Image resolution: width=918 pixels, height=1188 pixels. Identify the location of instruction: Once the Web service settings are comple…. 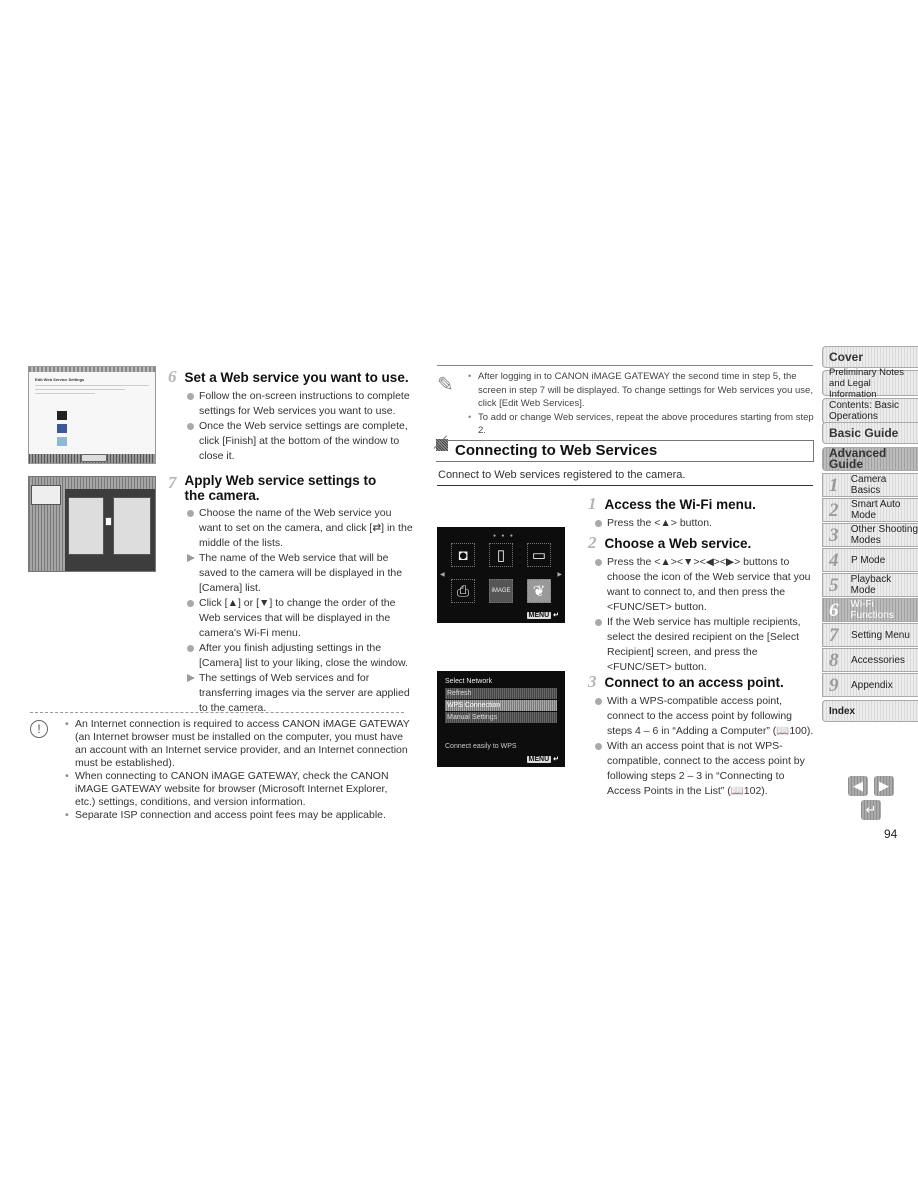
(299, 441).